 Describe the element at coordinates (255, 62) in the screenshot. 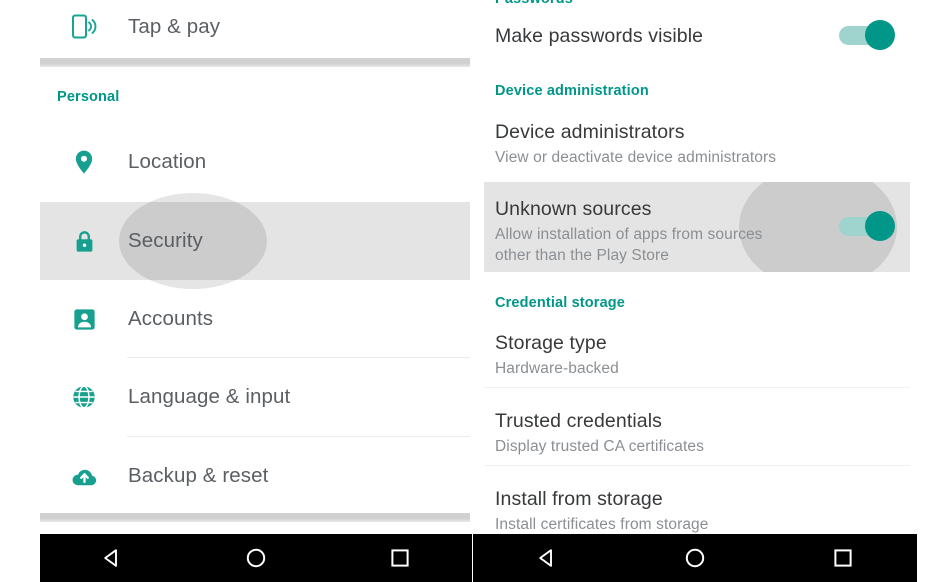

I see `top-scroll-indicator` at that location.